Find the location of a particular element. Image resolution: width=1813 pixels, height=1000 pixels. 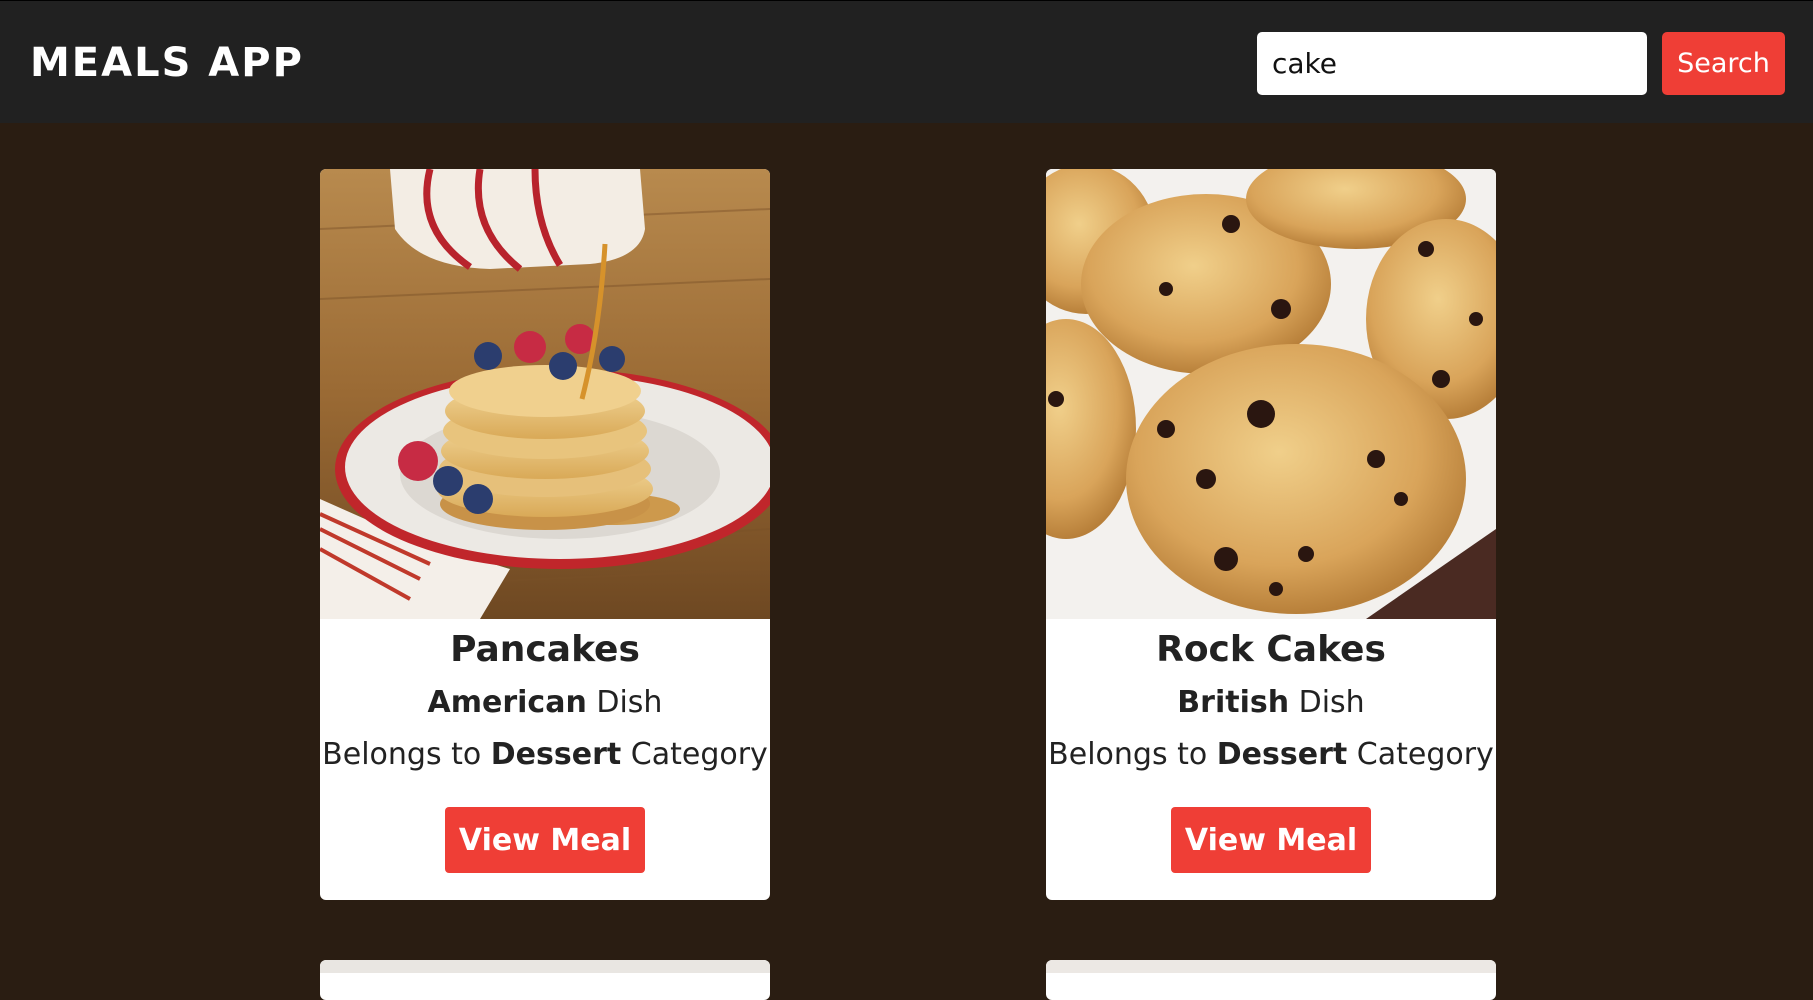

pancakes-image is located at coordinates (545, 394).